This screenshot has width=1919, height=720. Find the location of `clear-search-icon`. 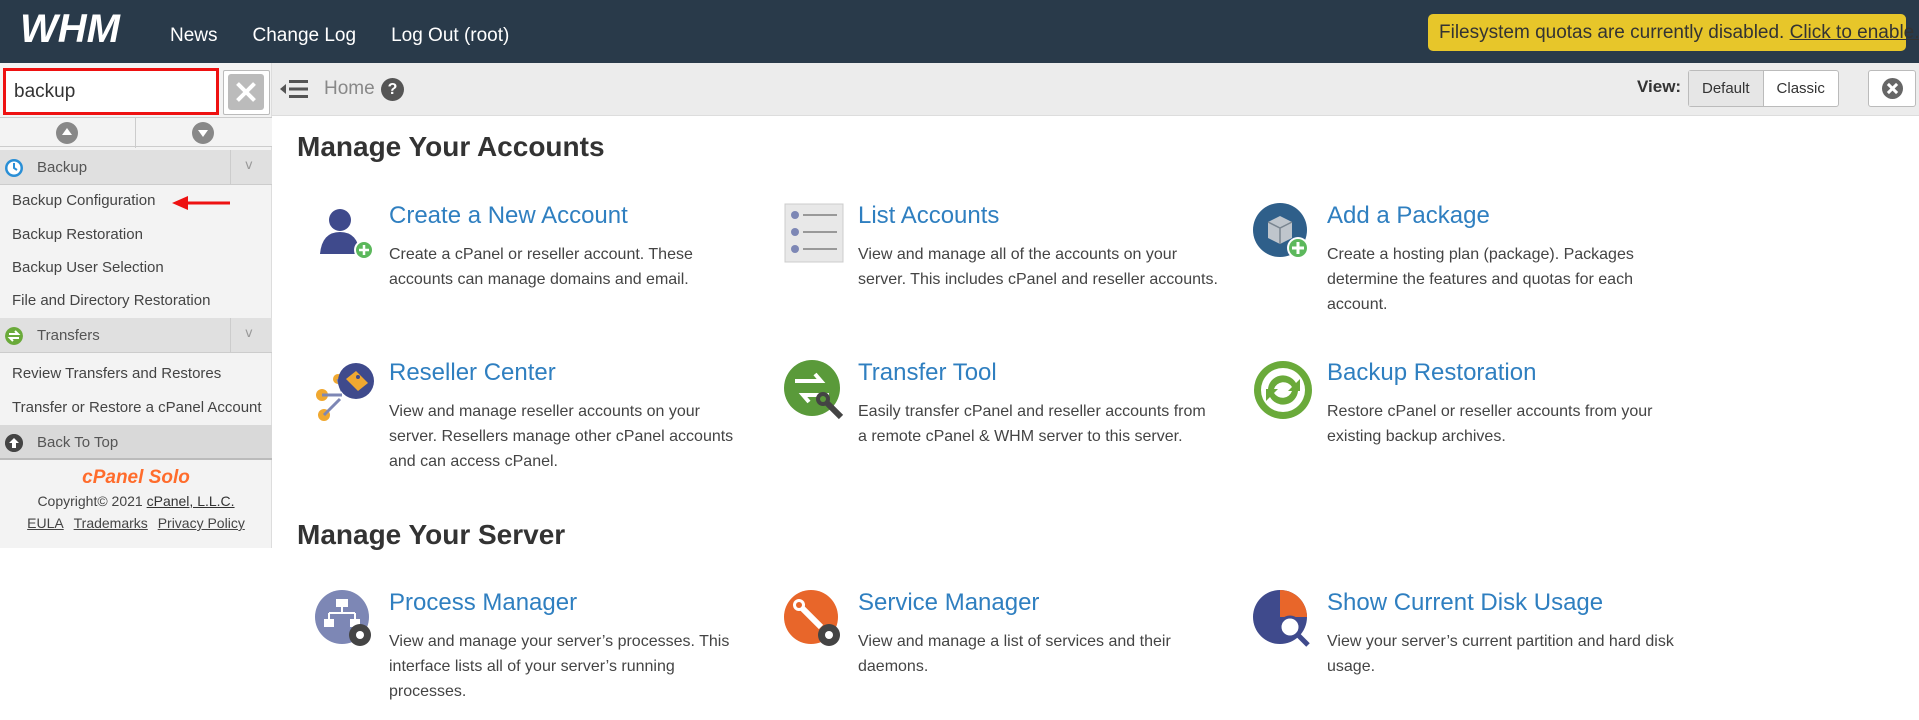

clear-search-icon is located at coordinates (246, 92).